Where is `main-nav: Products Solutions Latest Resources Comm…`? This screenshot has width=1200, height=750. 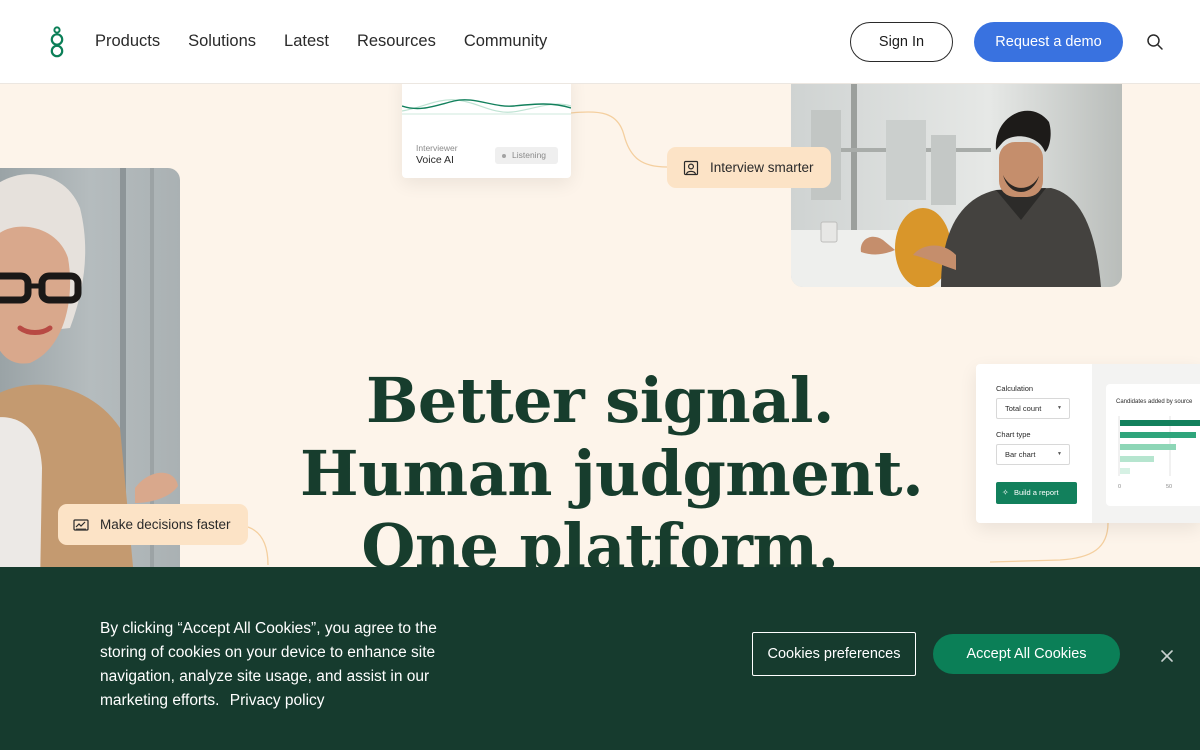 main-nav: Products Solutions Latest Resources Comm… is located at coordinates (321, 41).